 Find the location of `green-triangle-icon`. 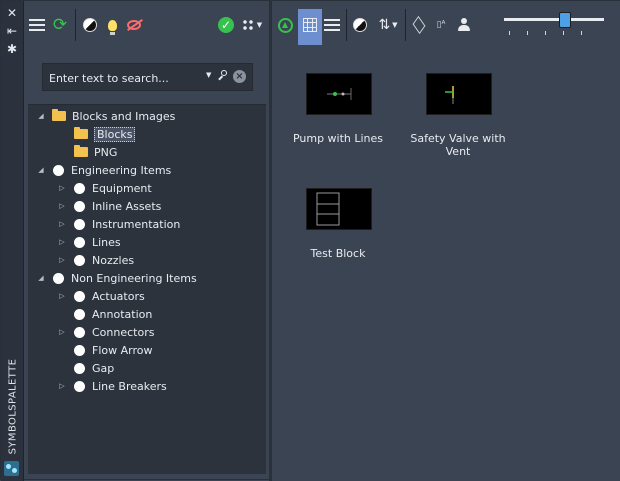

green-triangle-icon is located at coordinates (285, 25).